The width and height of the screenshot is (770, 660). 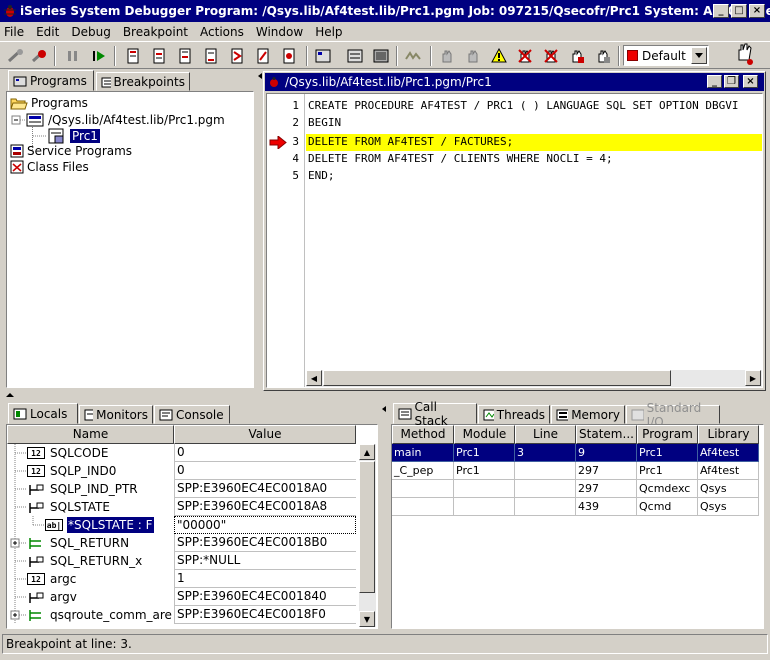 I want to click on source-hscroll-thumb, so click(x=497, y=378).